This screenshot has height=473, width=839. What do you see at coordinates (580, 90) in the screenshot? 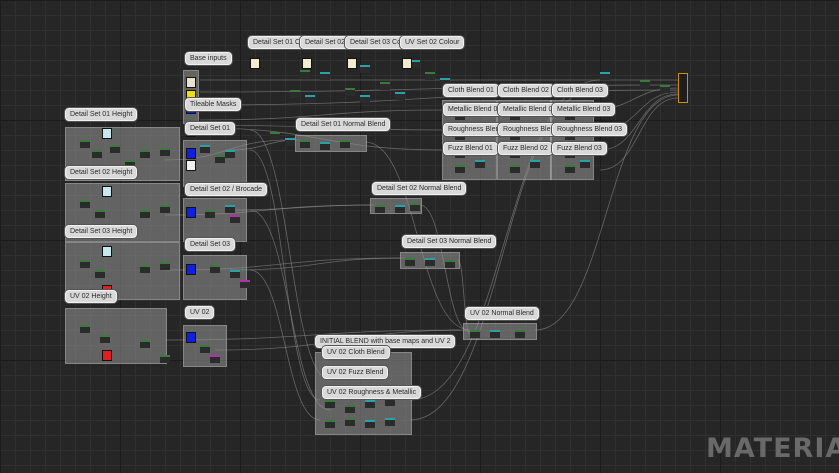
I see `comment-cloth-blend-03: Cloth Blend 03` at bounding box center [580, 90].